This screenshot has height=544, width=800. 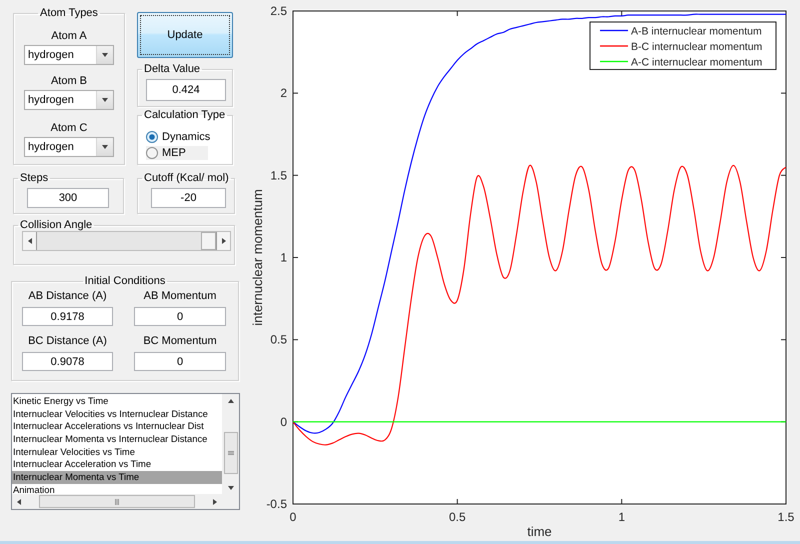 I want to click on up-arrow-icon, so click(x=230, y=401).